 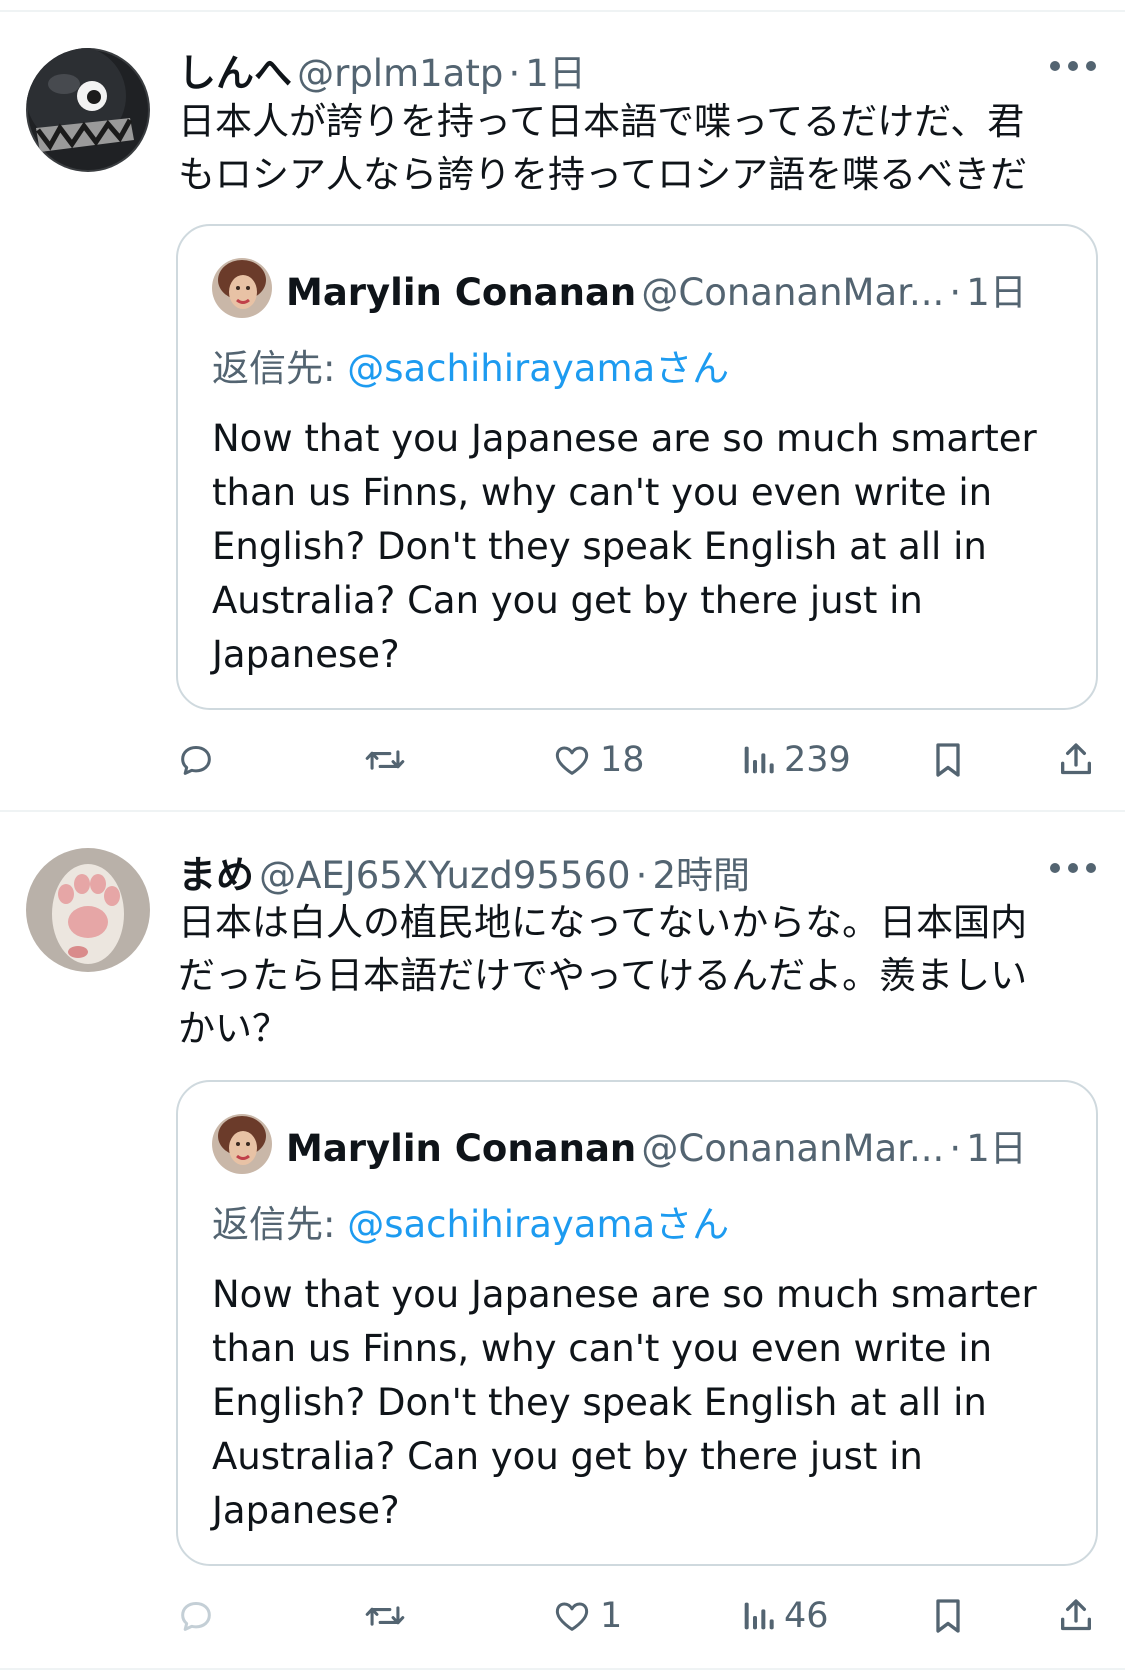 I want to click on author-handle: @AEJ65XYuzd95560, so click(x=444, y=875).